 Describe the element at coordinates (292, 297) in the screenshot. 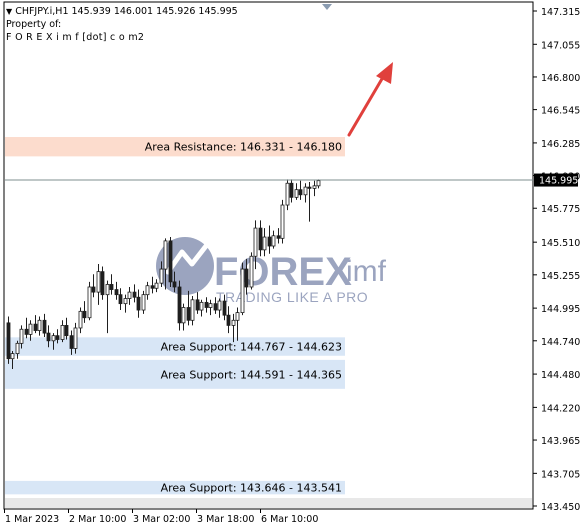

I see `brand-tagline: TRADING LIKE A PRO` at that location.